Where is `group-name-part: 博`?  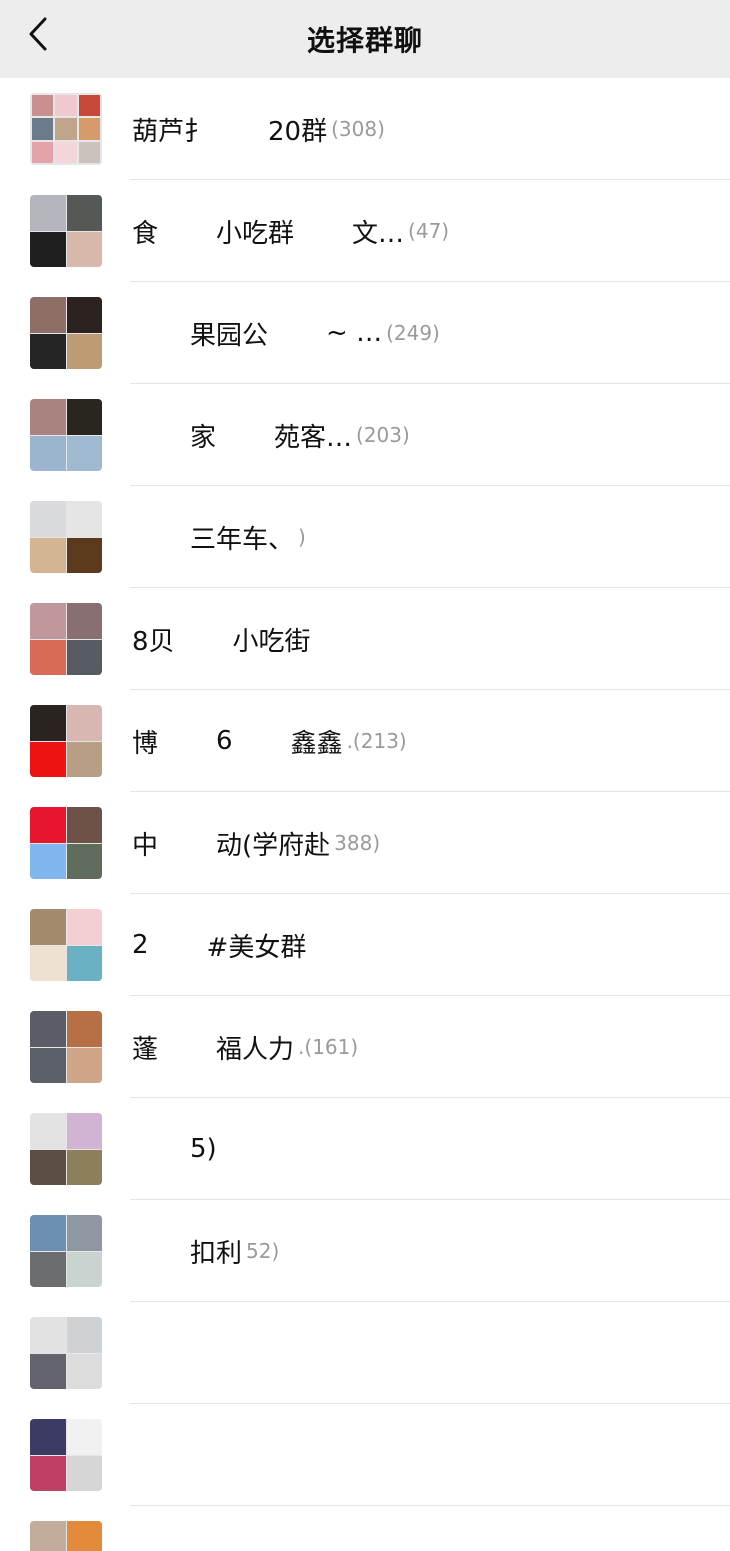
group-name-part: 博 is located at coordinates (145, 743).